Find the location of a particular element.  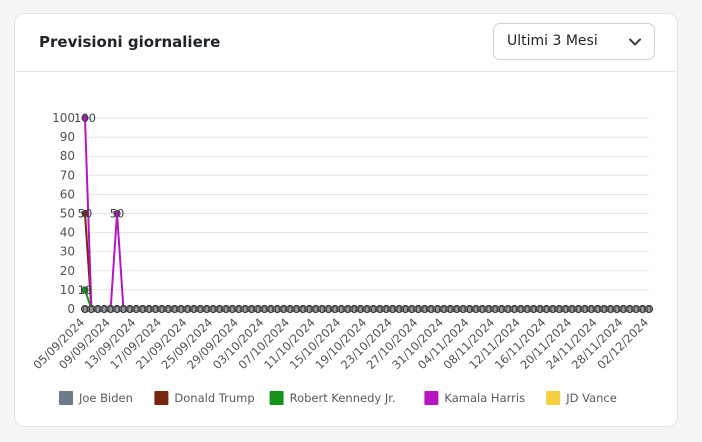

y-tick-label: 80 is located at coordinates (67, 156).